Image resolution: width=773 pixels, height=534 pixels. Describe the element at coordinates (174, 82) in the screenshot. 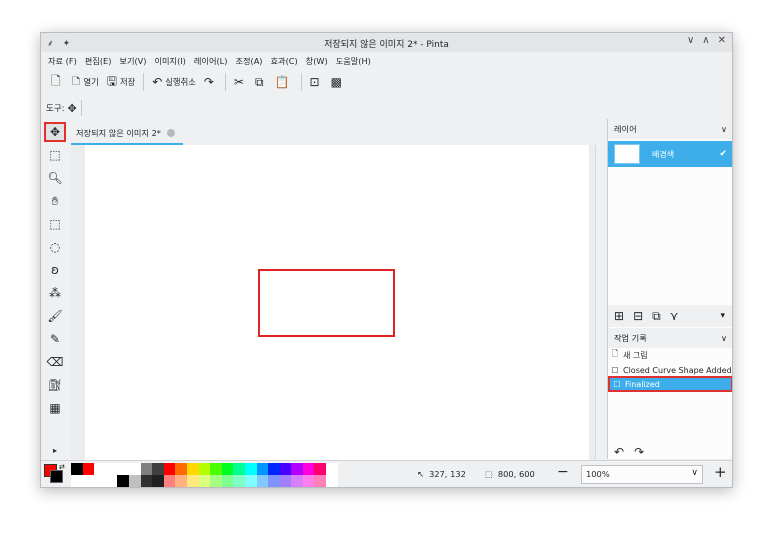

I see `undo-button: ↶ 실행취소` at that location.